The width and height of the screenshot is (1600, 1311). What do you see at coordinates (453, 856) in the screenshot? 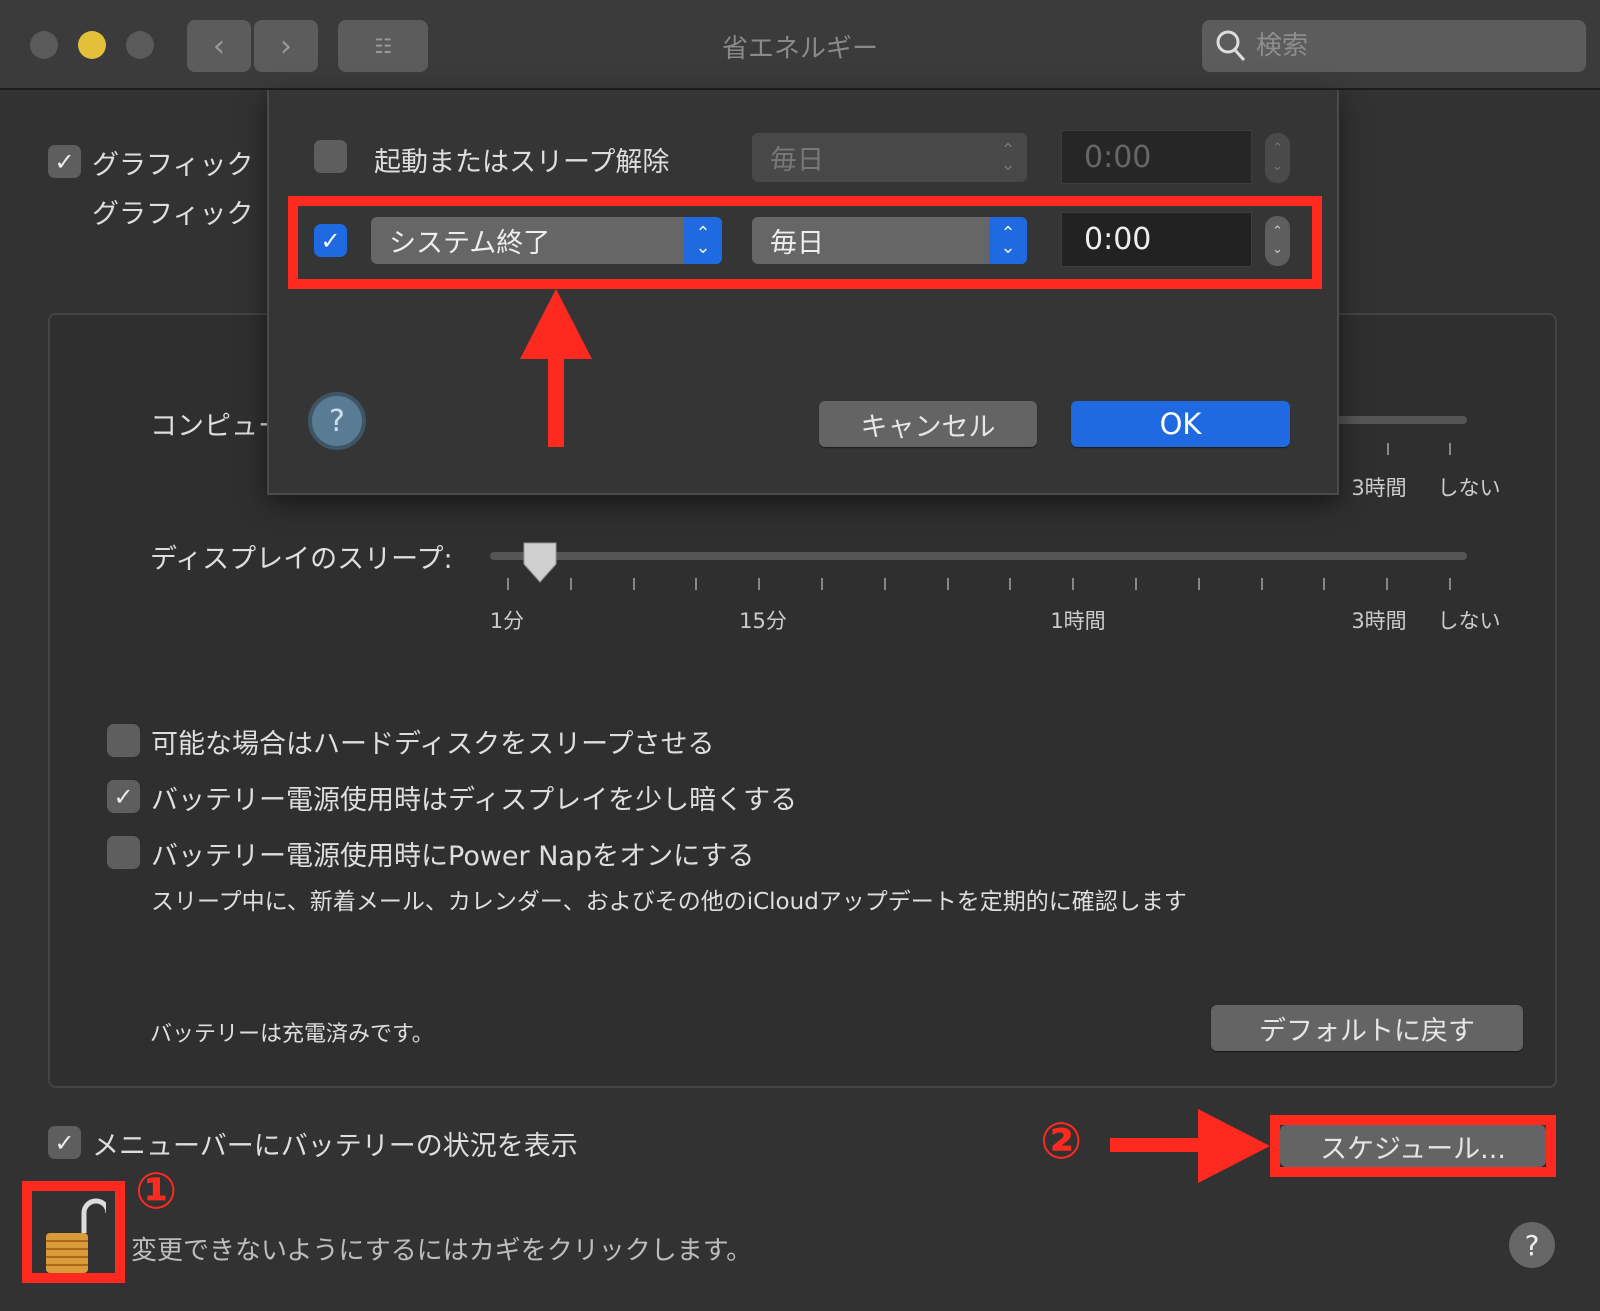
I see `power-nap-label: バッテリー電源使用時にPower Napをオンにする` at bounding box center [453, 856].